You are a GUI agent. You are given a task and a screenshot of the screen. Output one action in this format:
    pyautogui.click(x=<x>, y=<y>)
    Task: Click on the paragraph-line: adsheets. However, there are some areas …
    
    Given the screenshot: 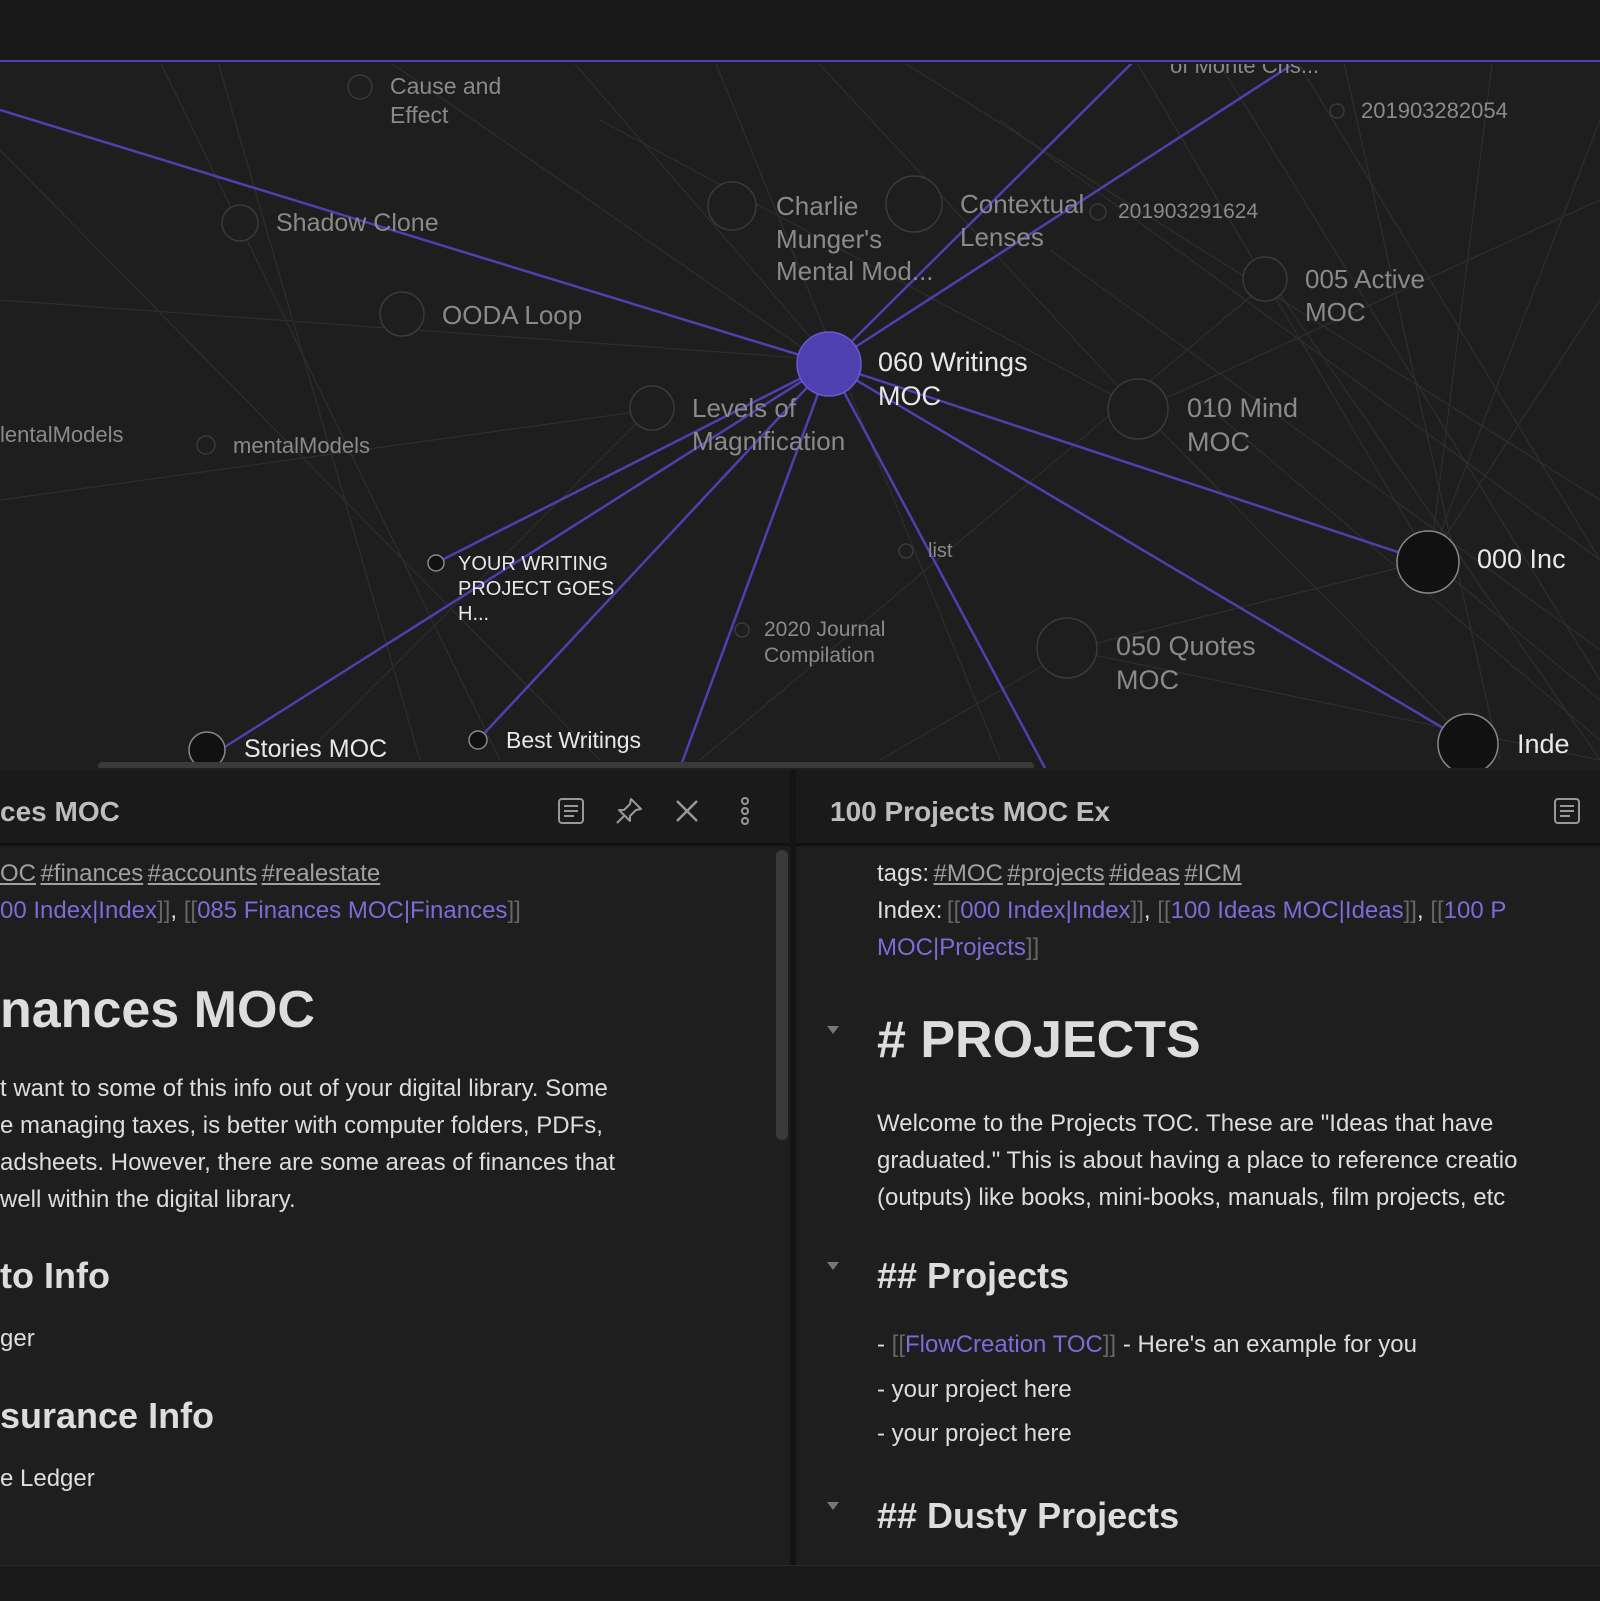 What is the action you would take?
    pyautogui.click(x=308, y=1162)
    